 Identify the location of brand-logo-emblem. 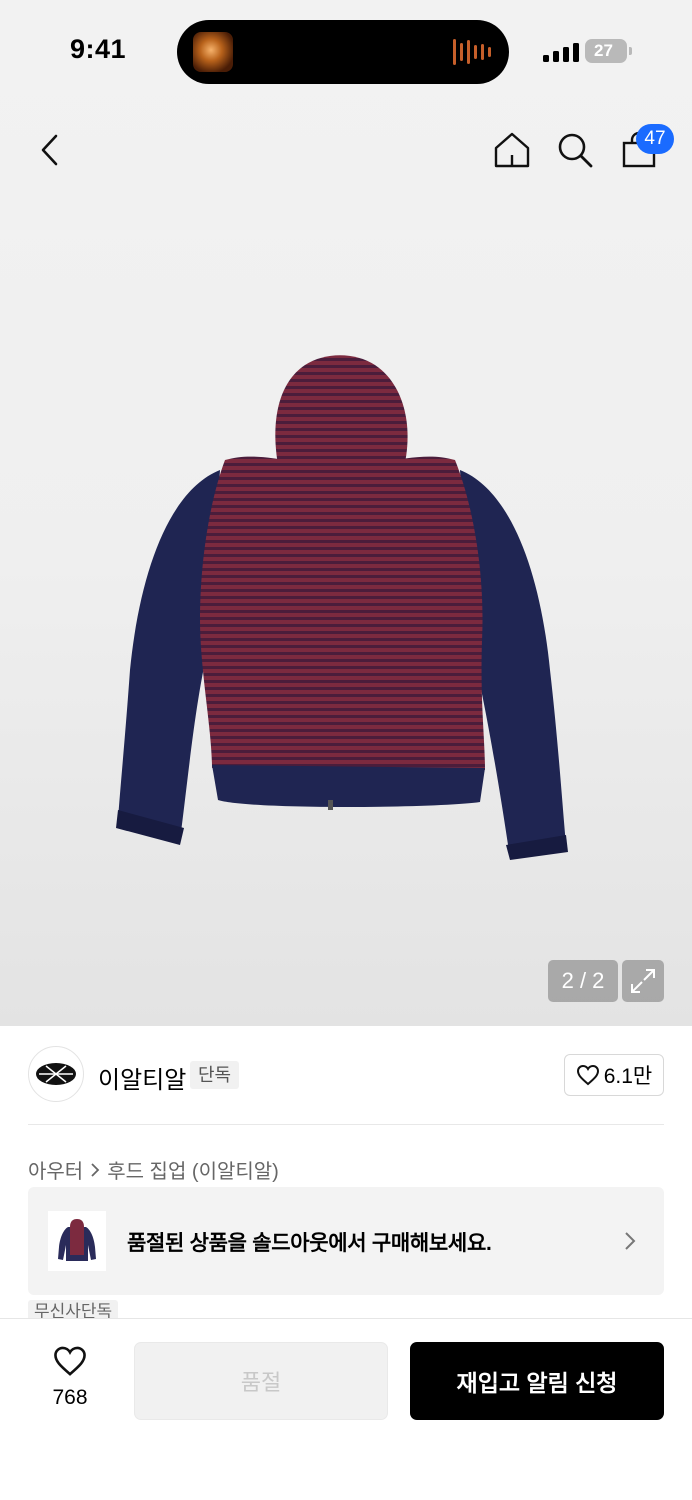
(56, 1074).